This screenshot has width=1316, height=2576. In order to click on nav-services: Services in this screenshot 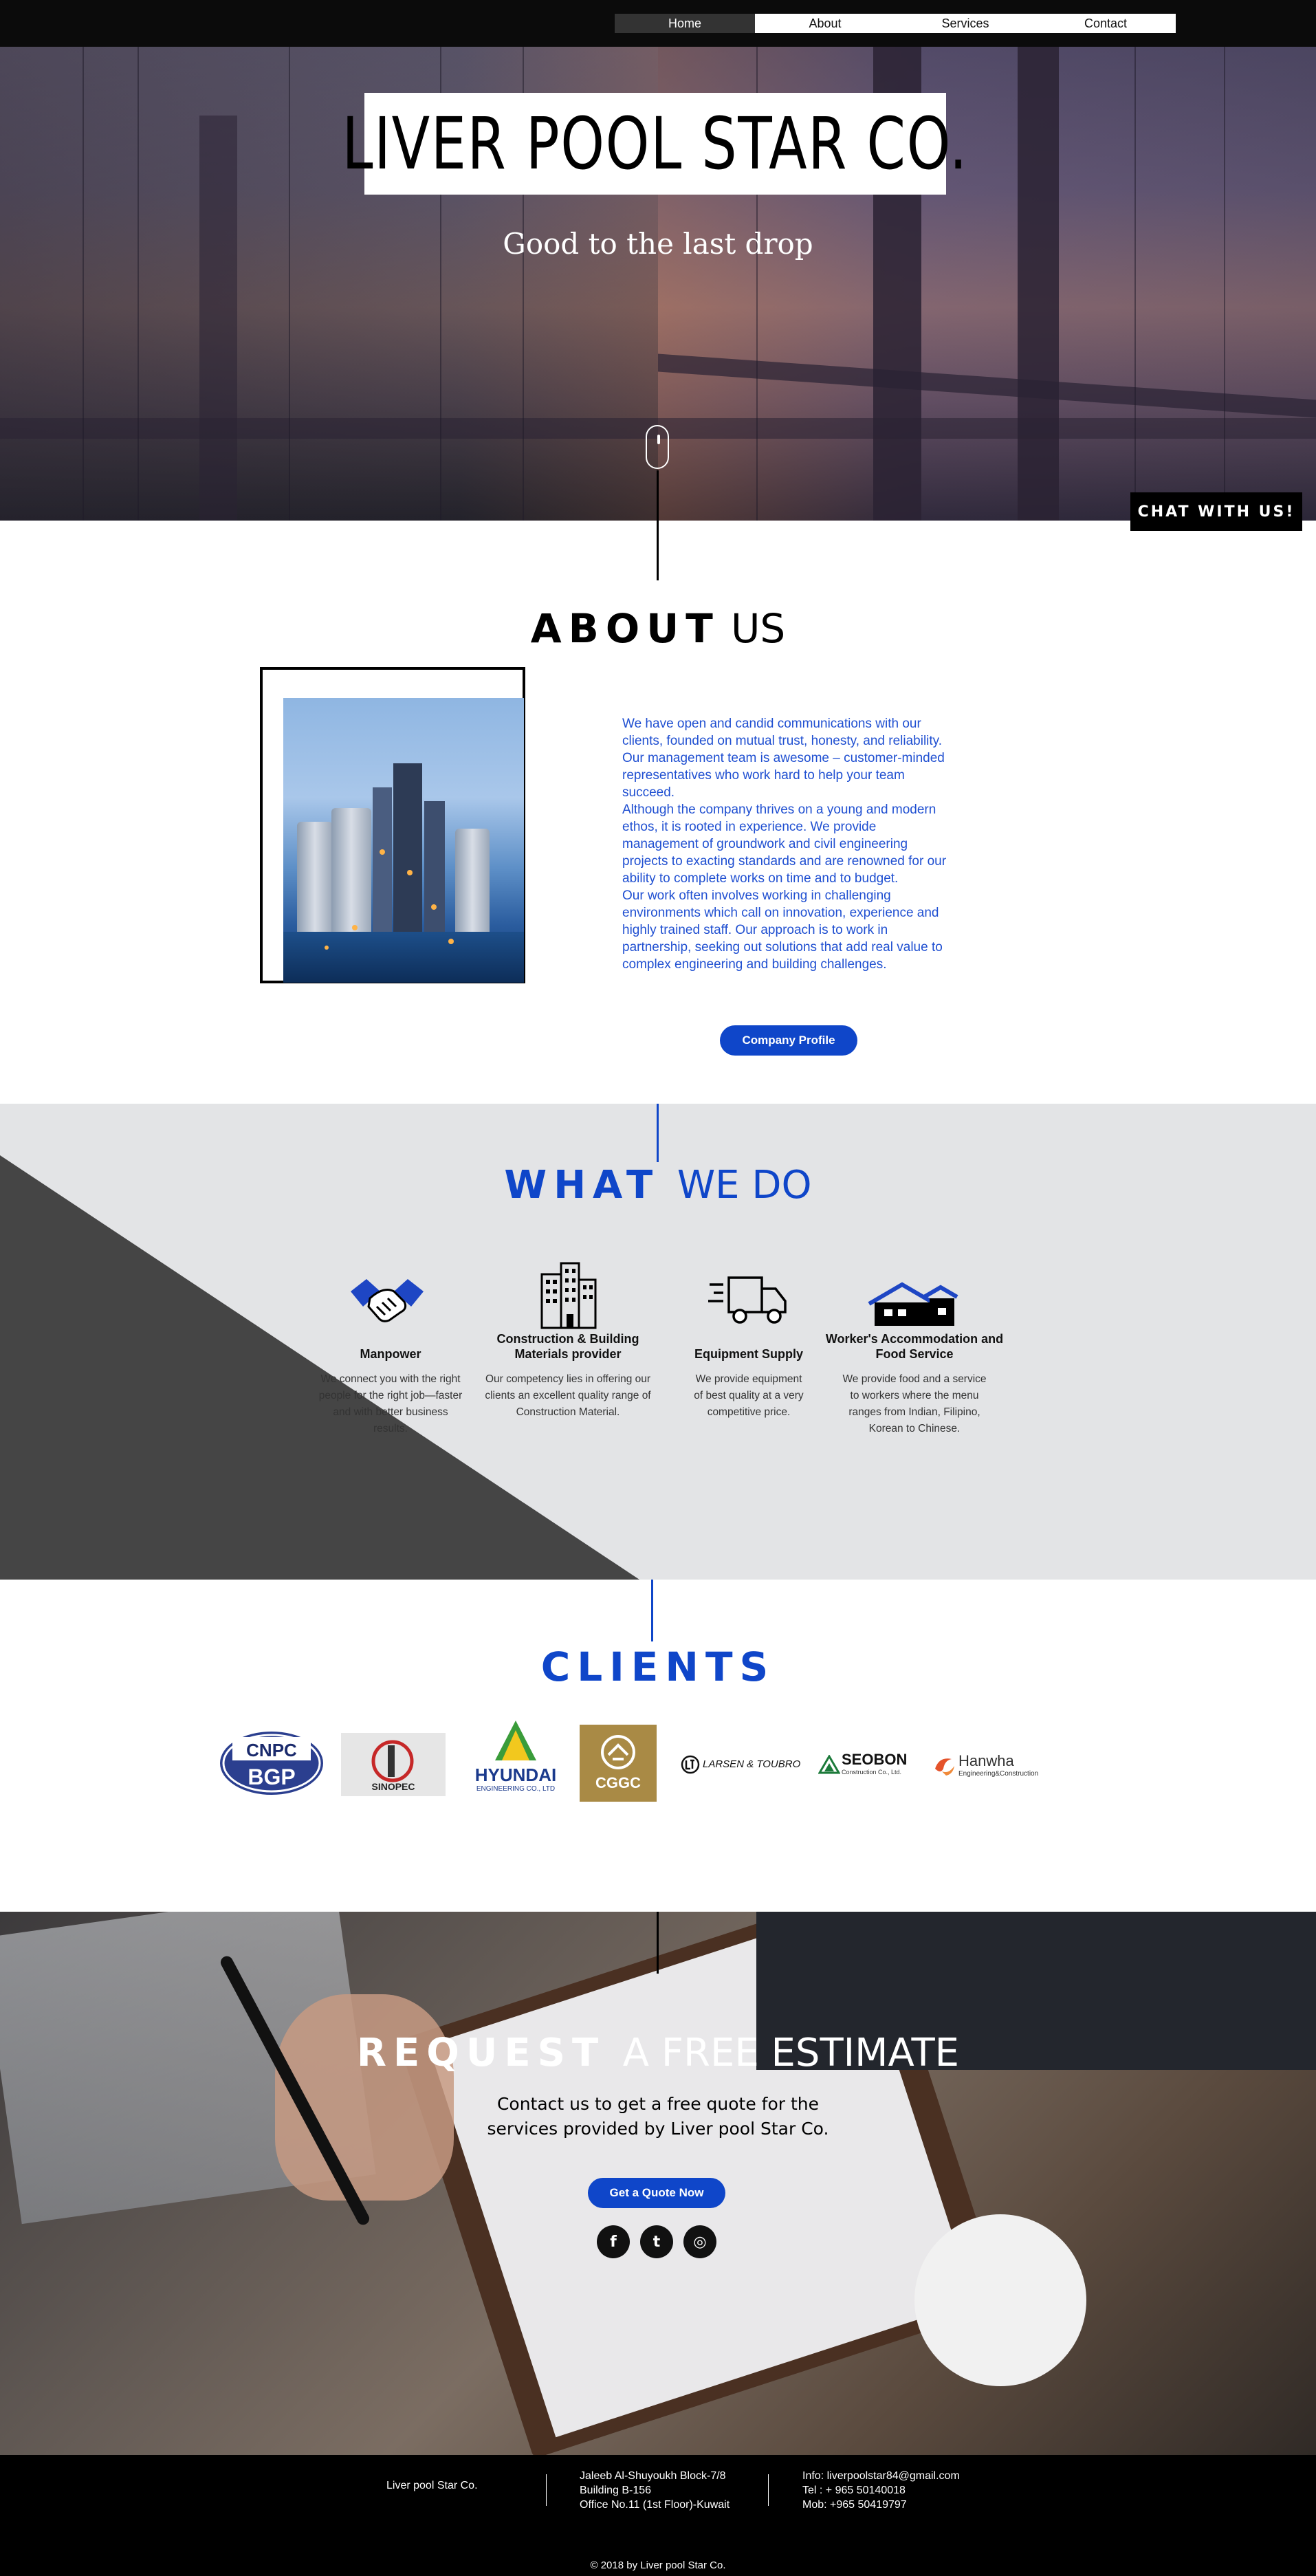, I will do `click(965, 23)`.